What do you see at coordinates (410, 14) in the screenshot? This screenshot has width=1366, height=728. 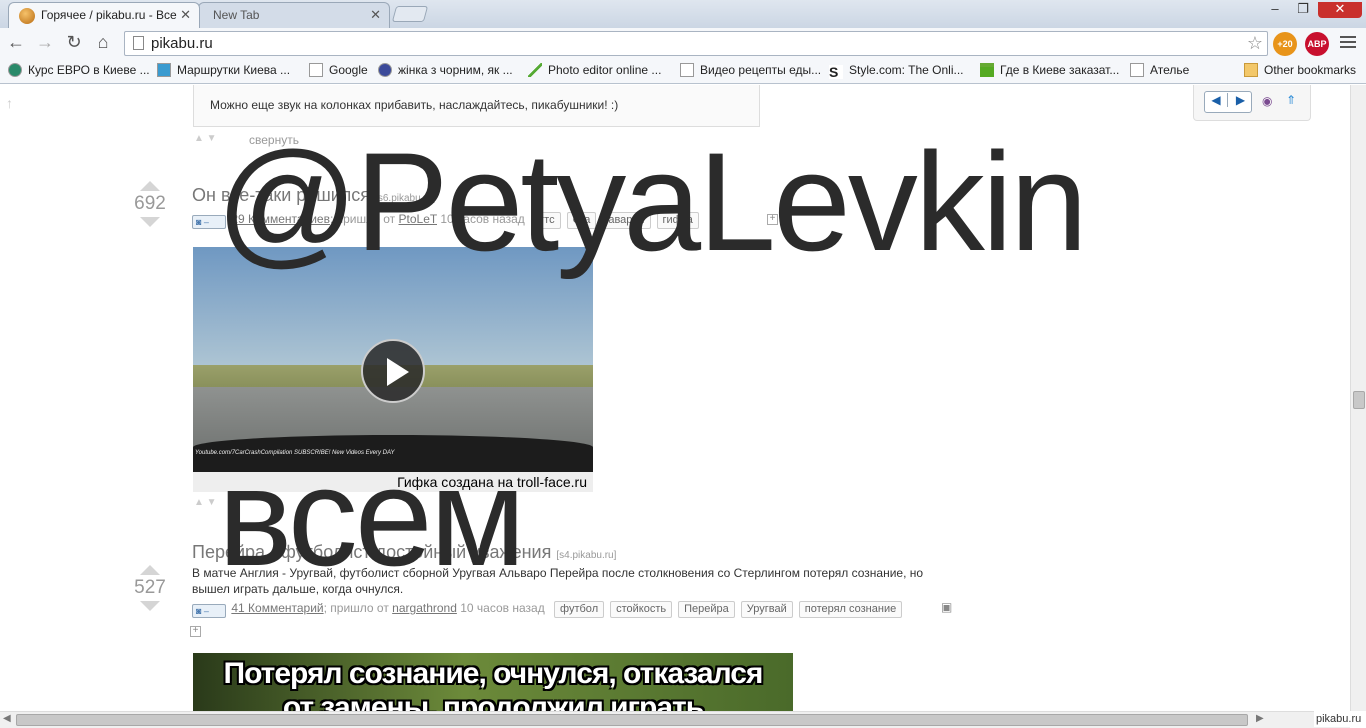 I see `new-tab-button` at bounding box center [410, 14].